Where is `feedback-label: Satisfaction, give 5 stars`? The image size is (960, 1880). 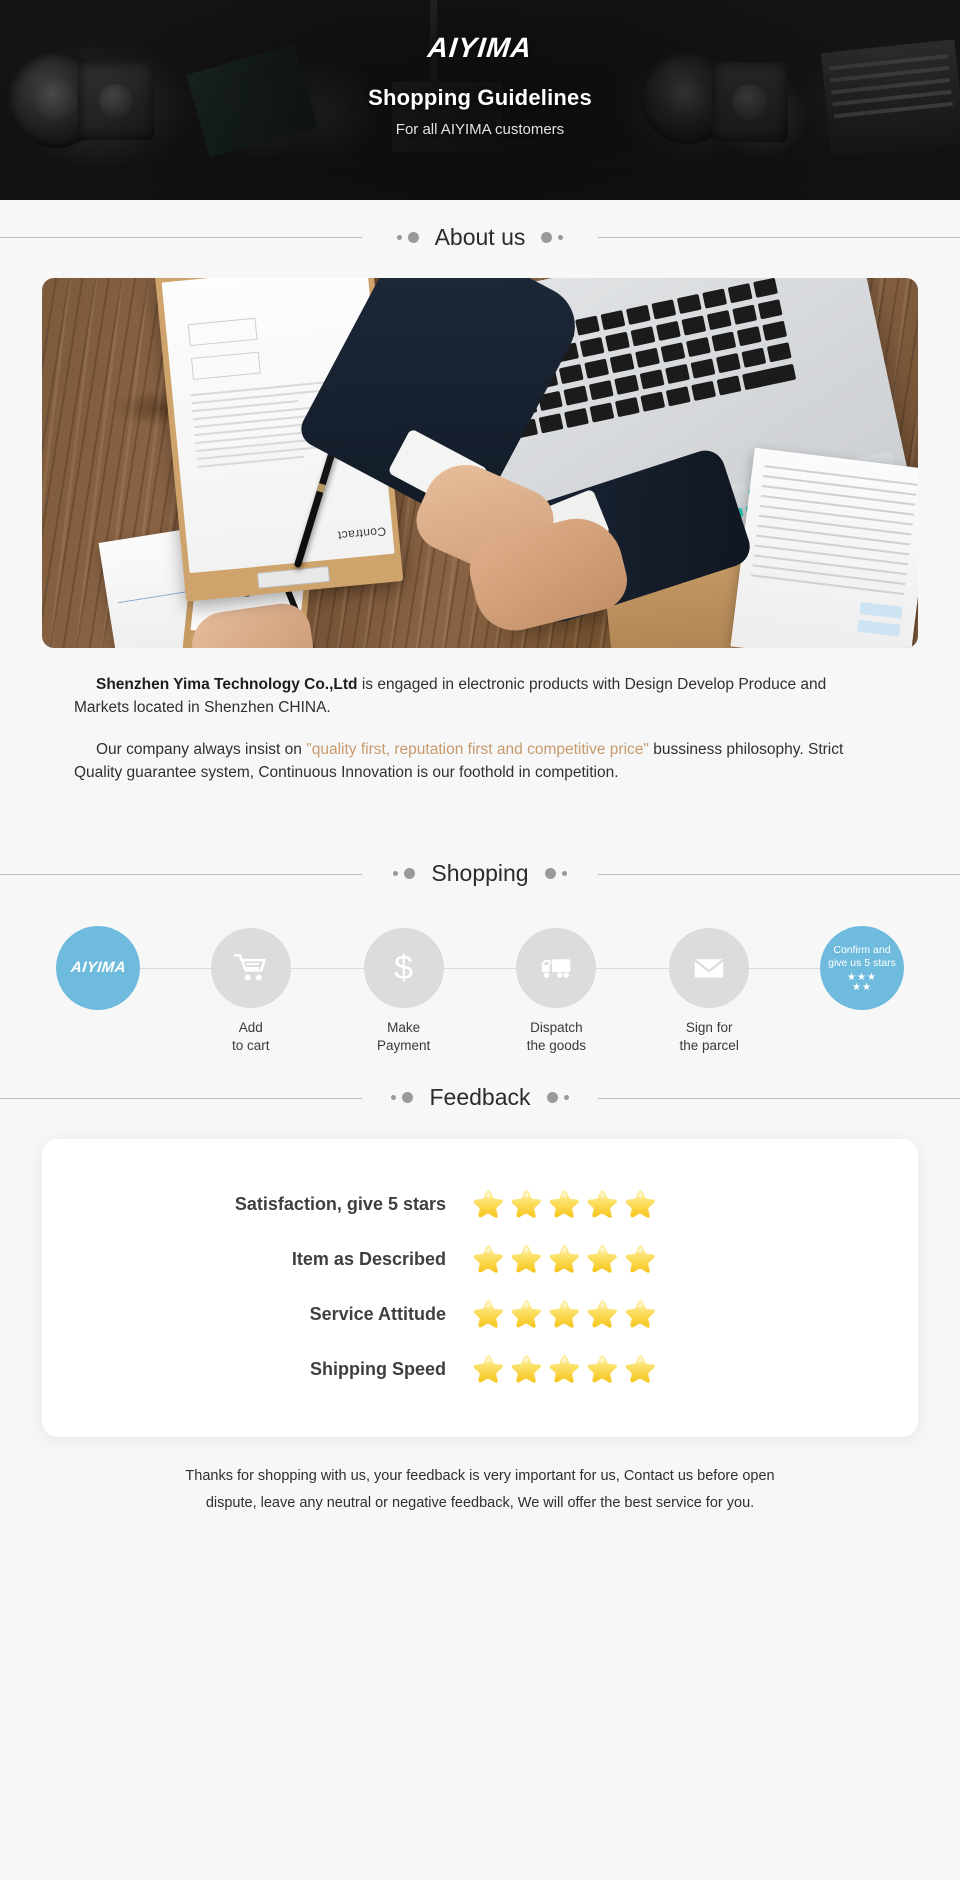
feedback-label: Satisfaction, give 5 stars is located at coordinates (340, 1203).